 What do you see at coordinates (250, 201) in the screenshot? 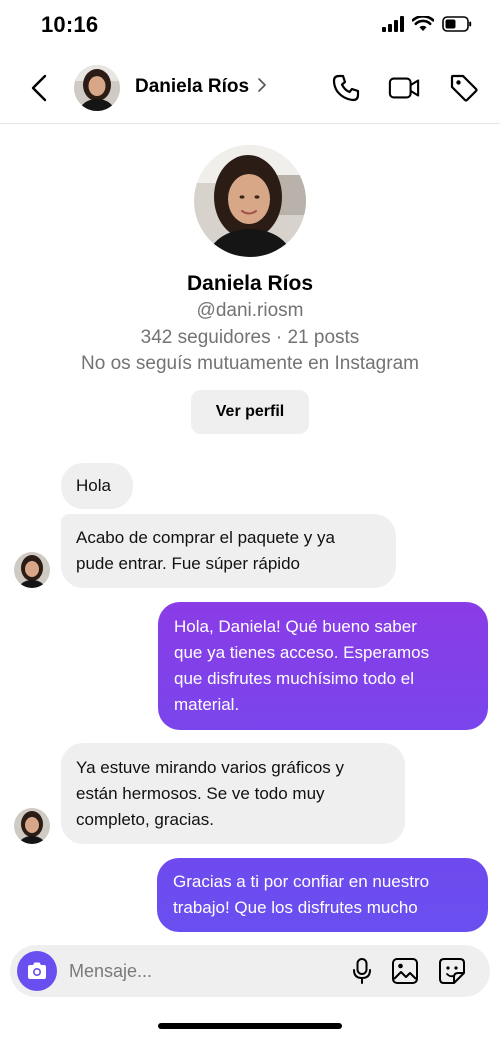
I see `profile-avatar` at bounding box center [250, 201].